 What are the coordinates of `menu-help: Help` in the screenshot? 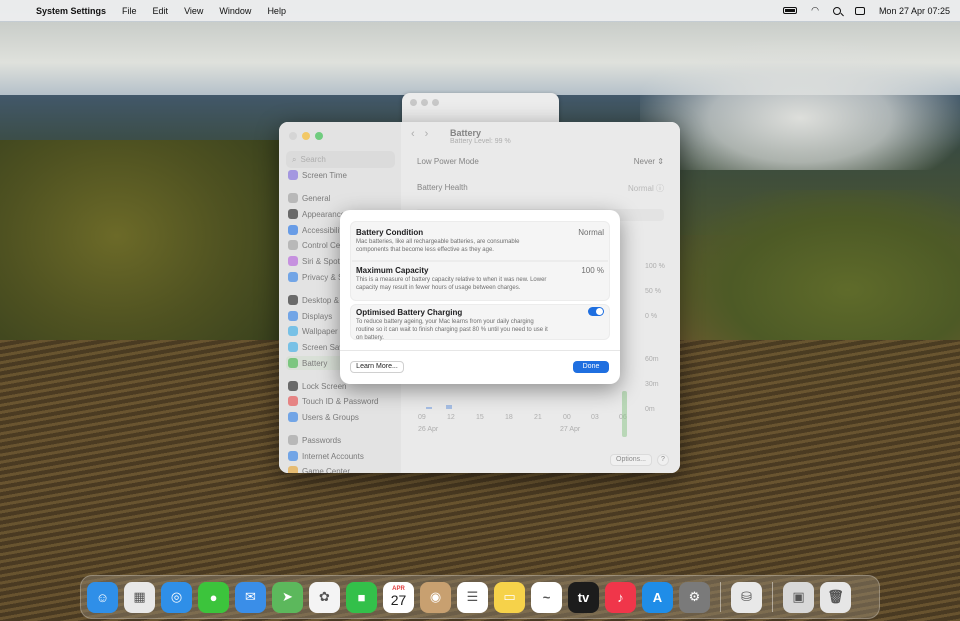 It's located at (276, 11).